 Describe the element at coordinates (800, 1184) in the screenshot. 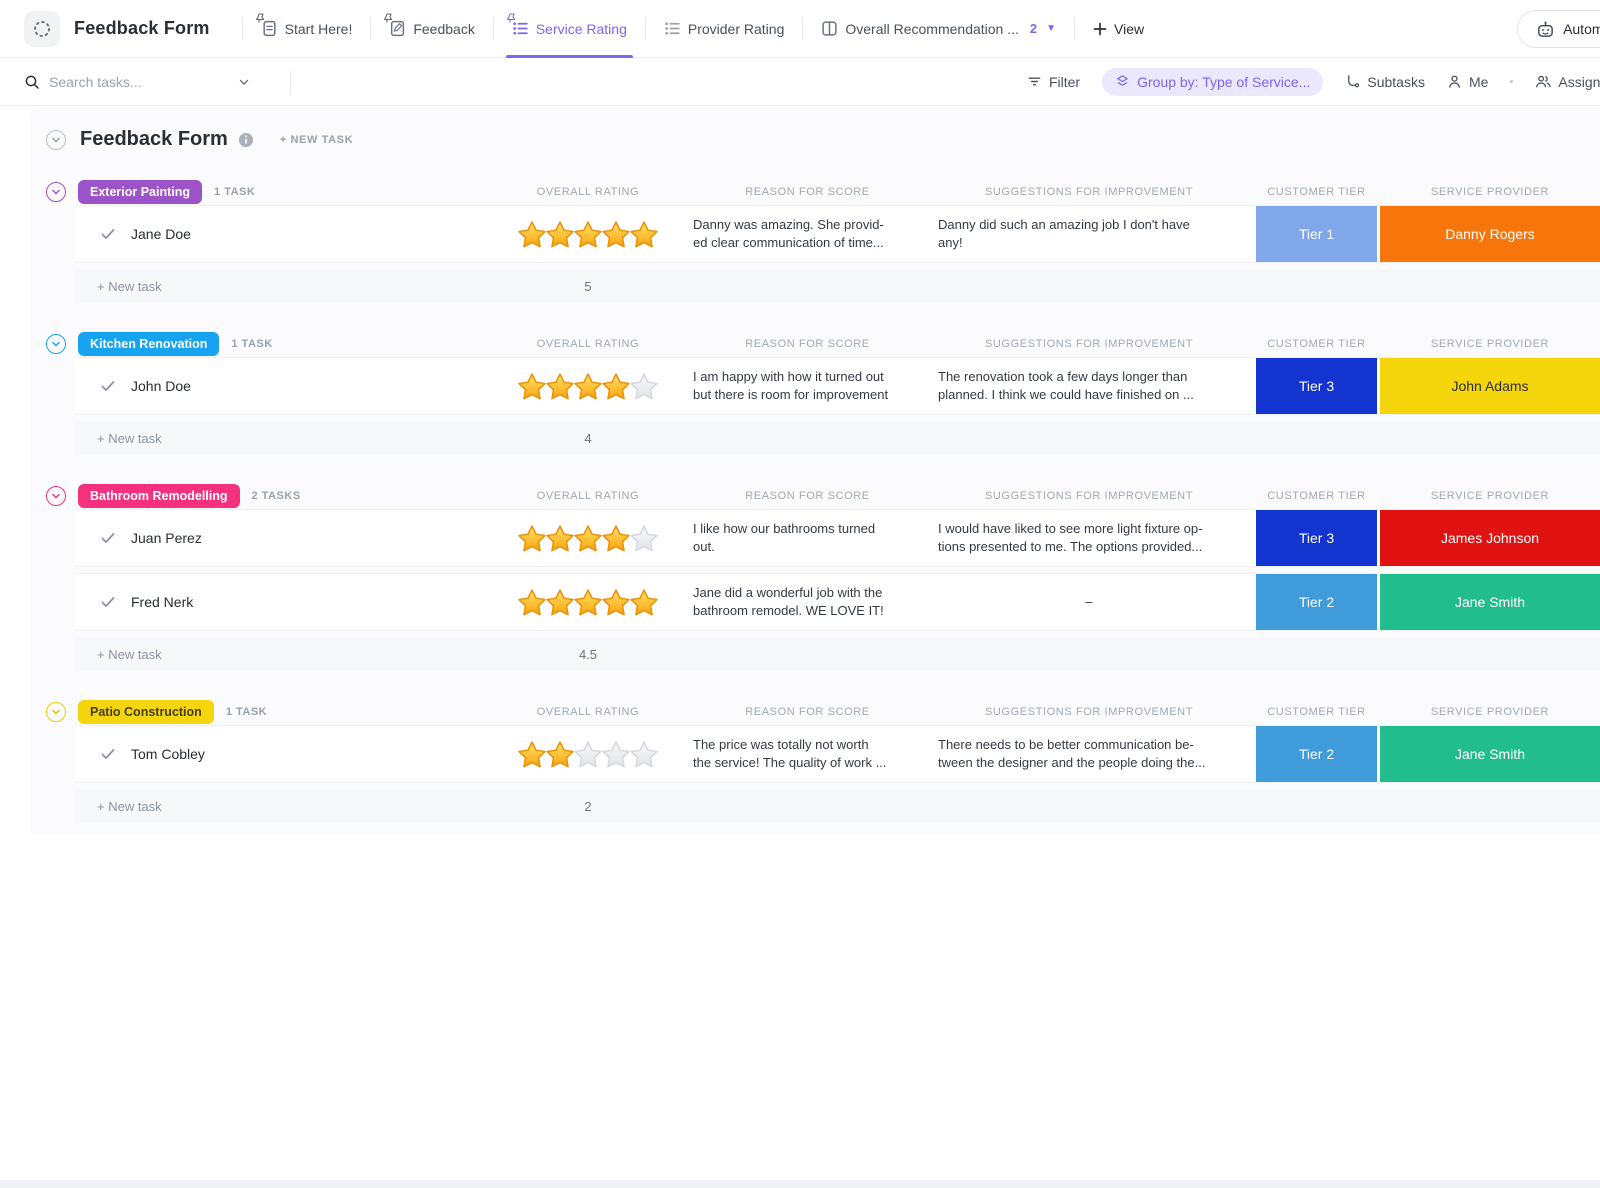

I see `horizontal-scrollbar` at that location.